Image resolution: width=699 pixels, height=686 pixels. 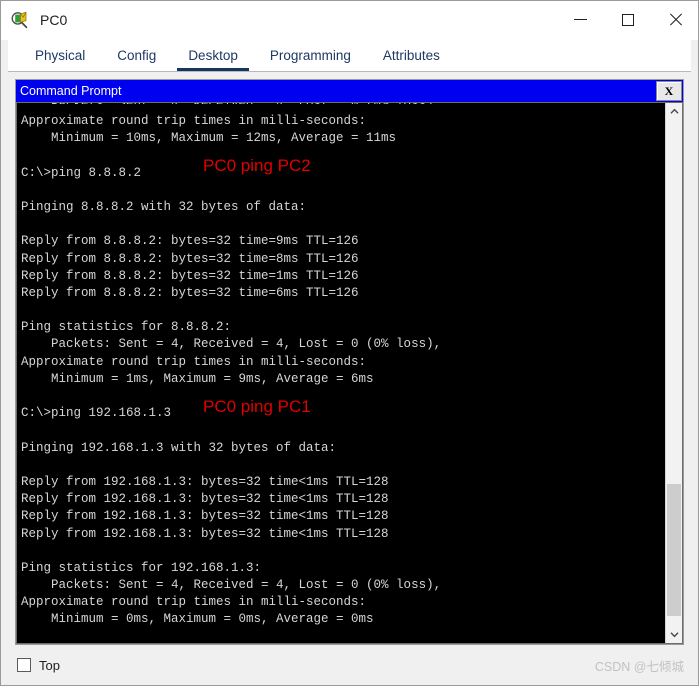 I want to click on scrollbar-track, so click(x=674, y=373).